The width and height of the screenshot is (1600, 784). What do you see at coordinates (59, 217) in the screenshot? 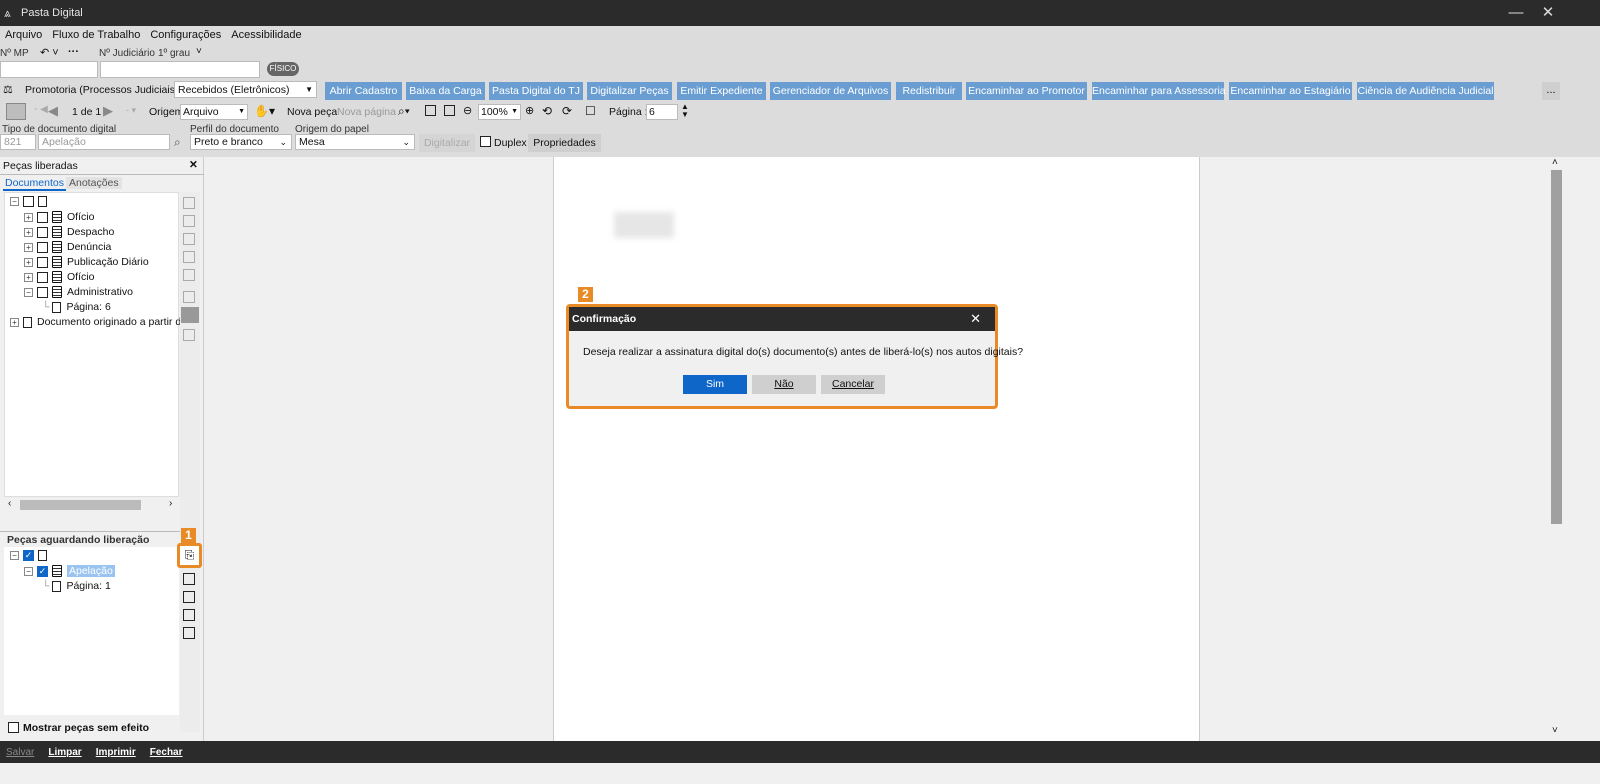
I see `tree-item-oficio: + Ofício` at bounding box center [59, 217].